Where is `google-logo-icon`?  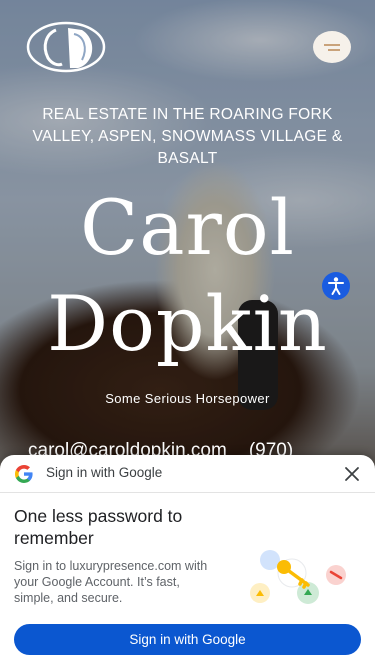 google-logo-icon is located at coordinates (24, 474).